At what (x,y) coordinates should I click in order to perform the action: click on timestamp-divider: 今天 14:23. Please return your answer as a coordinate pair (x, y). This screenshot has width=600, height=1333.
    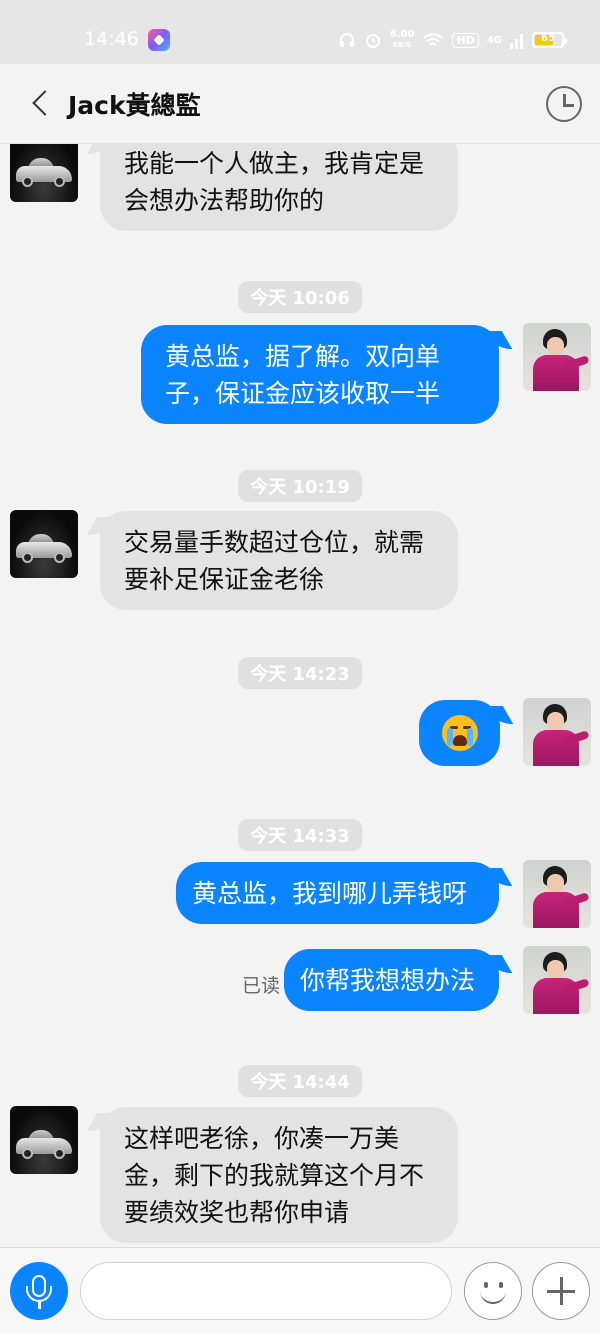
    Looking at the image, I should click on (300, 673).